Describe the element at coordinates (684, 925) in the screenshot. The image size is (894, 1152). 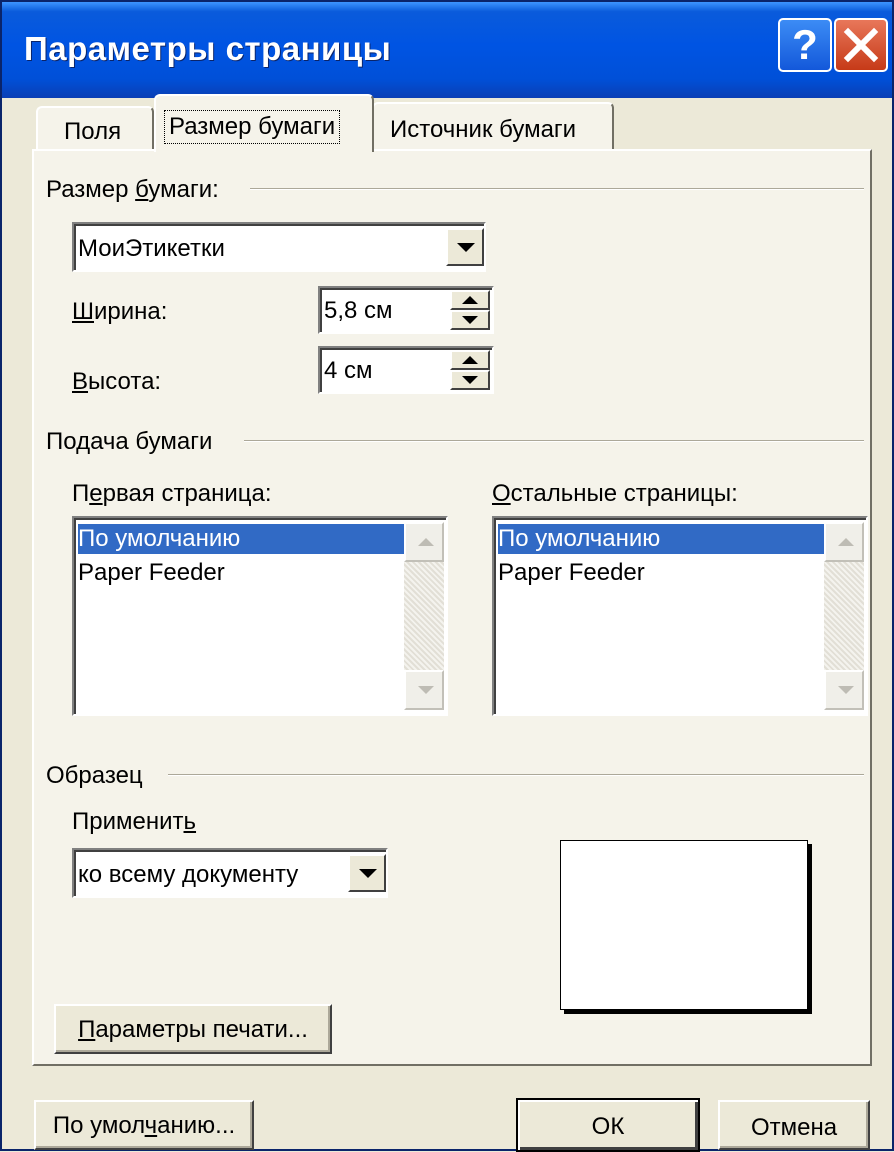
I see `page-preview` at that location.